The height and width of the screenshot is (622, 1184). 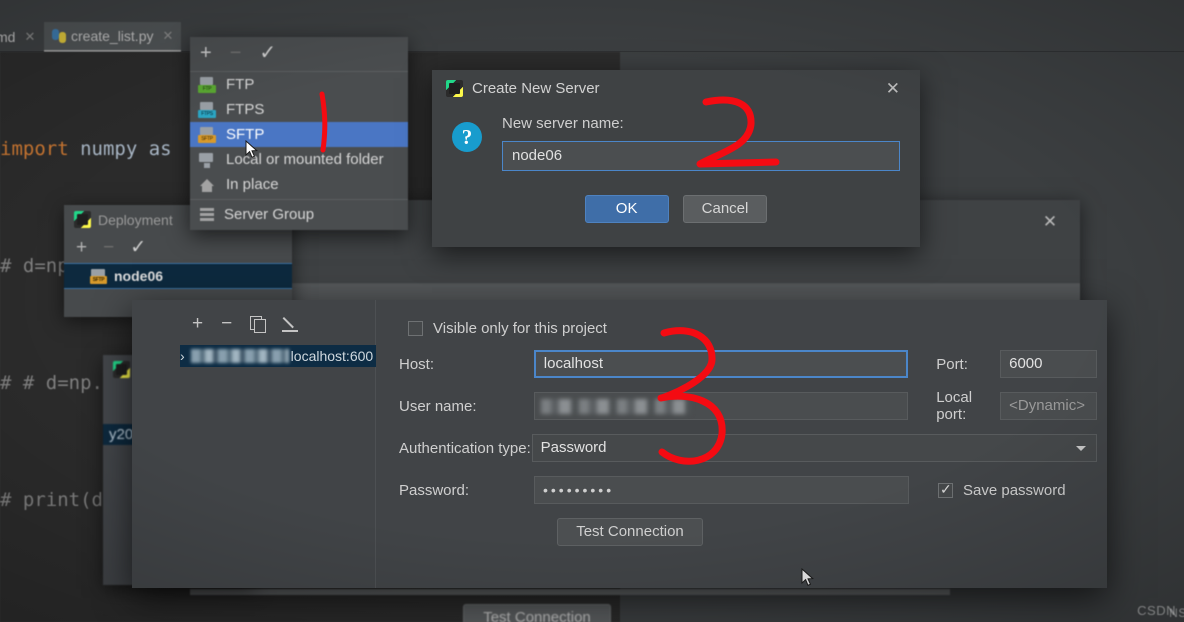 I want to click on username-label: User name:, so click(x=438, y=406).